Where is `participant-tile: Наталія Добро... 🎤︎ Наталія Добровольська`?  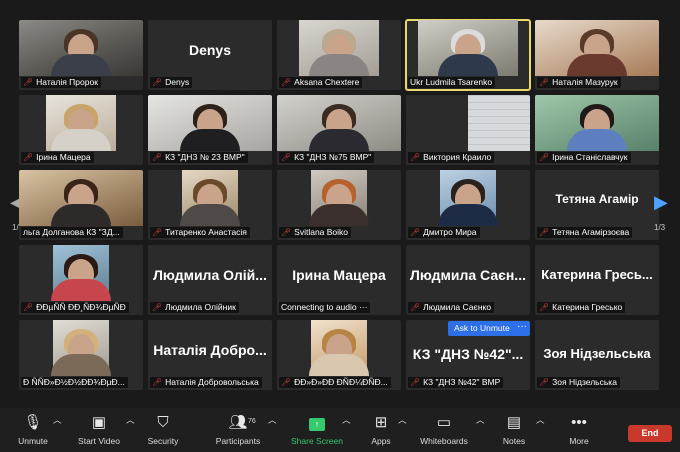 participant-tile: Наталія Добро... 🎤︎ Наталія Добровольська is located at coordinates (210, 355).